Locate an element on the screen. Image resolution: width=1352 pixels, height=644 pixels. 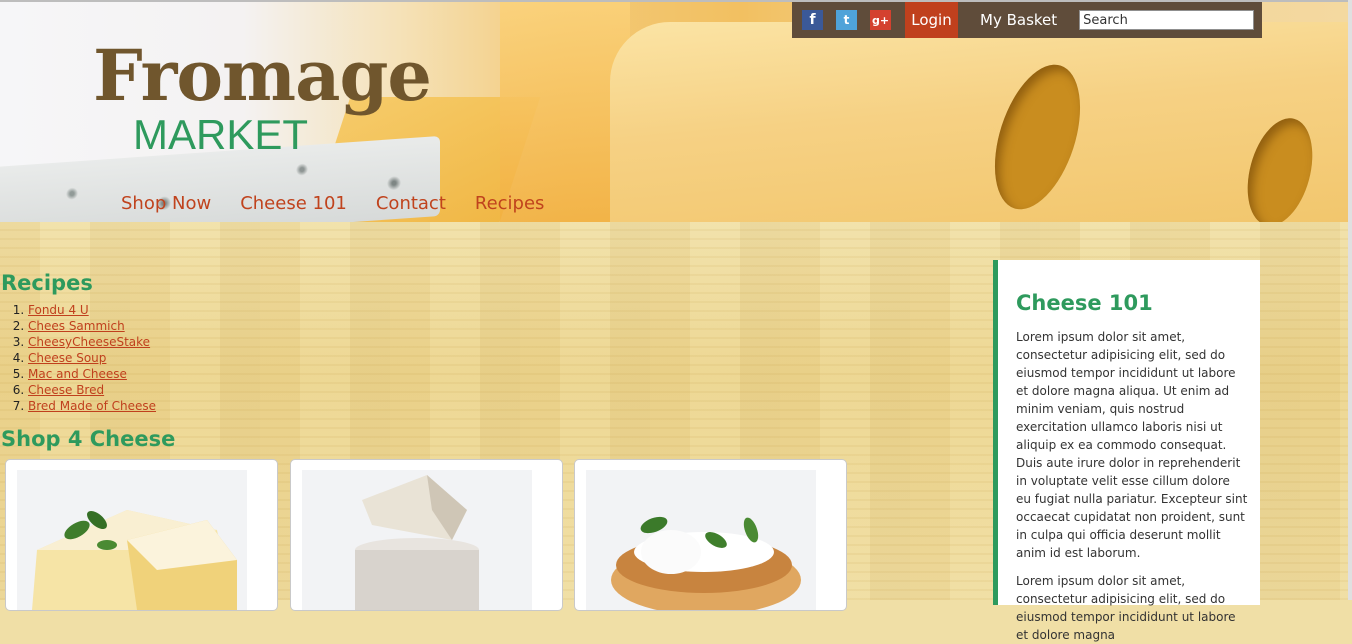
list-item: Cheese Bred is located at coordinates (92, 390).